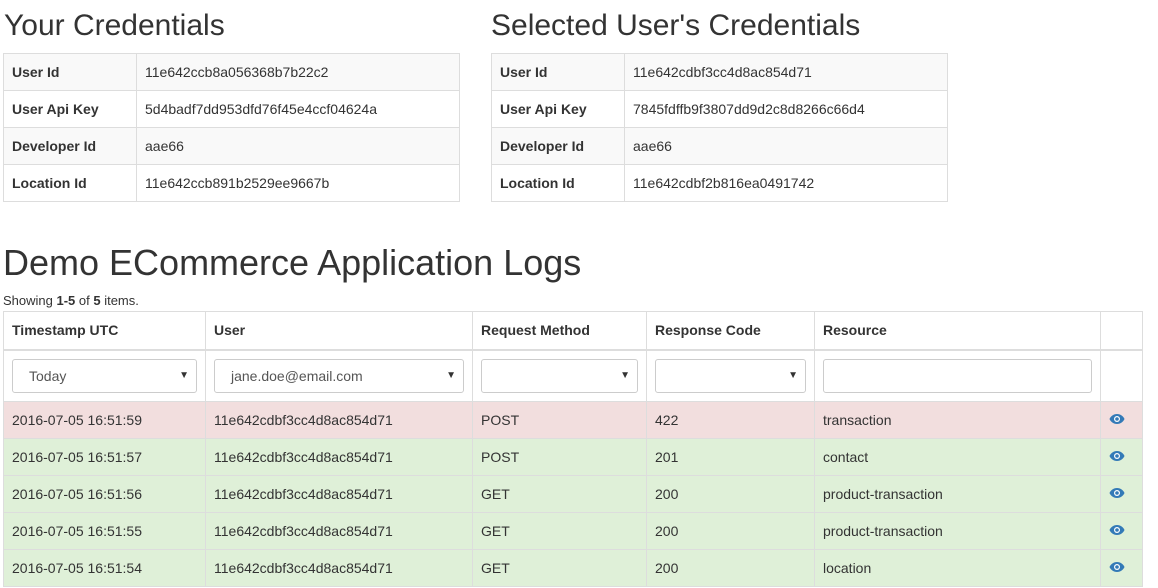  I want to click on column-header-actions, so click(1121, 331).